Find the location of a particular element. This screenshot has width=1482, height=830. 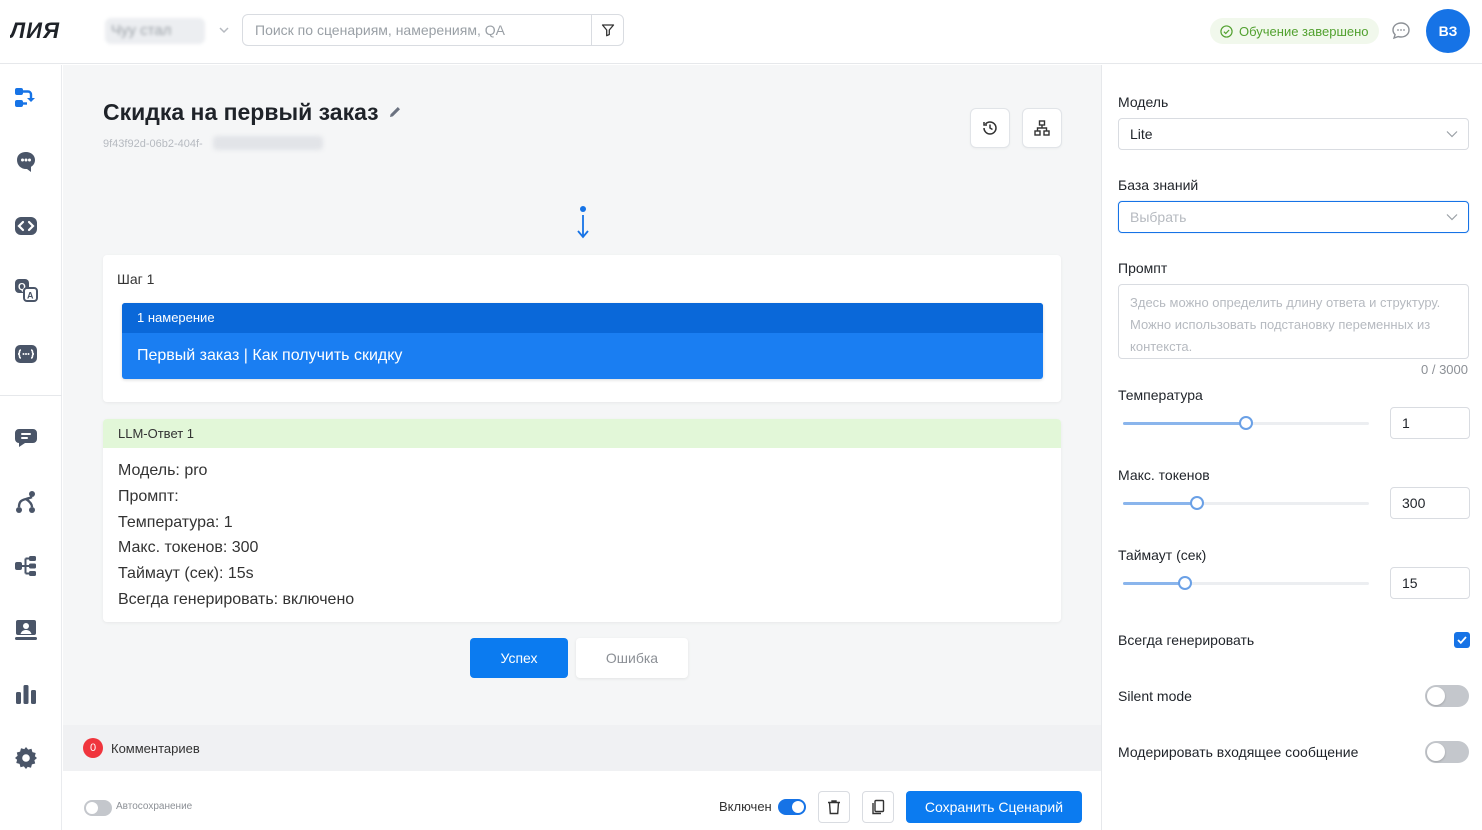

variables-icon is located at coordinates (26, 354).